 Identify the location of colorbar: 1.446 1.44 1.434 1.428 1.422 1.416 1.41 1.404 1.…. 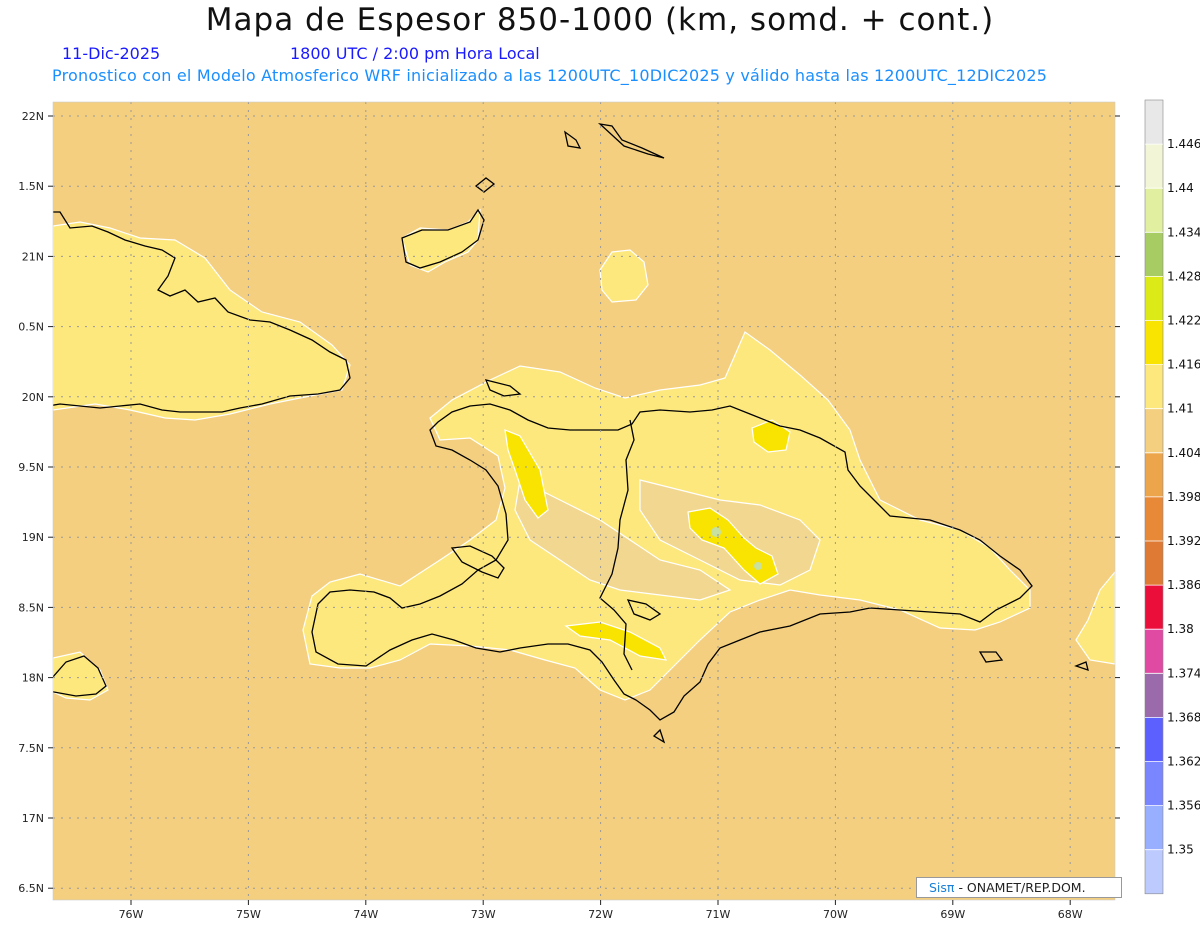
(1172, 497).